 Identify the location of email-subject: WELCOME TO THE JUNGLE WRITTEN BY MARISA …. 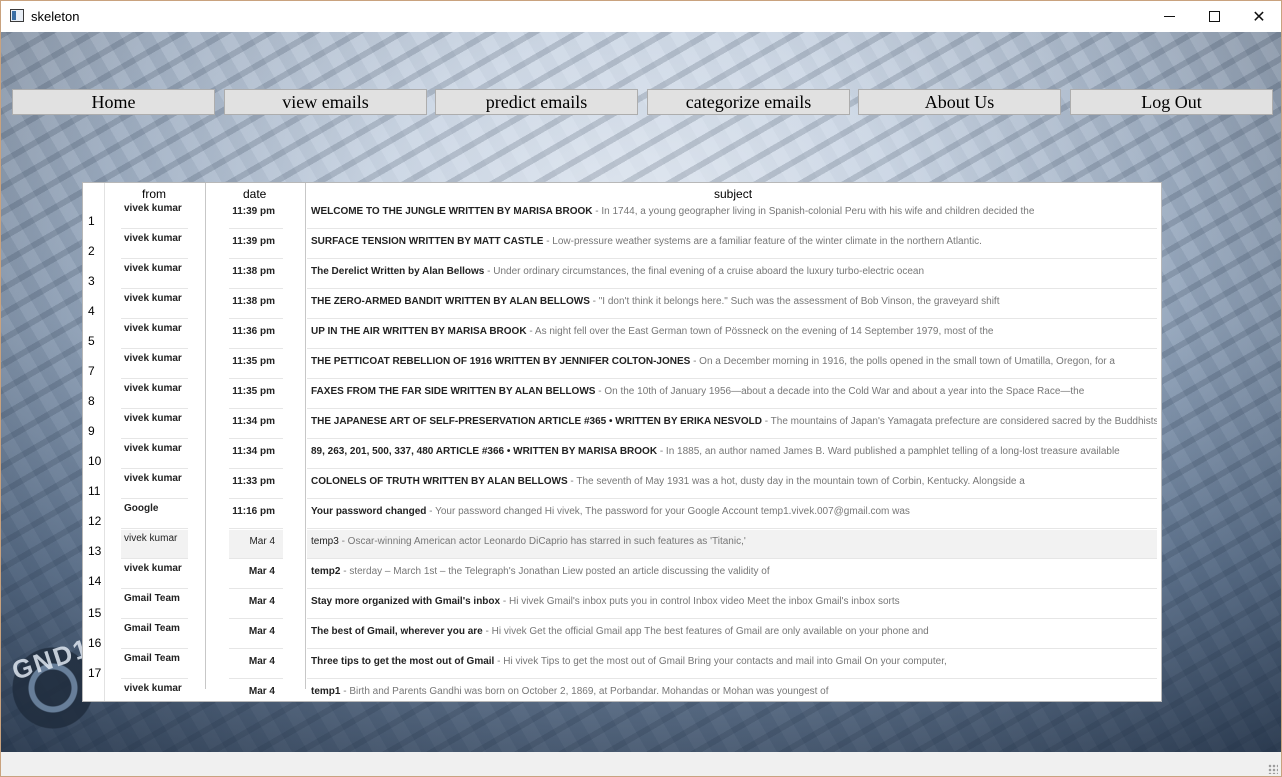
(452, 211).